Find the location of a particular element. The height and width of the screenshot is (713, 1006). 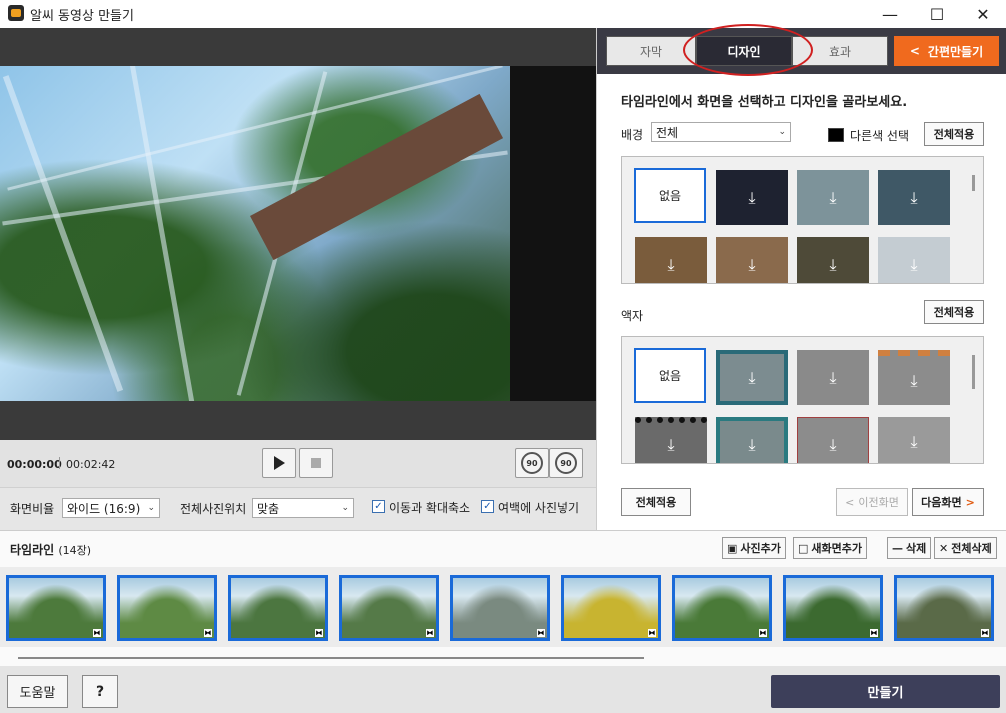

highlight-annotation is located at coordinates (748, 50).